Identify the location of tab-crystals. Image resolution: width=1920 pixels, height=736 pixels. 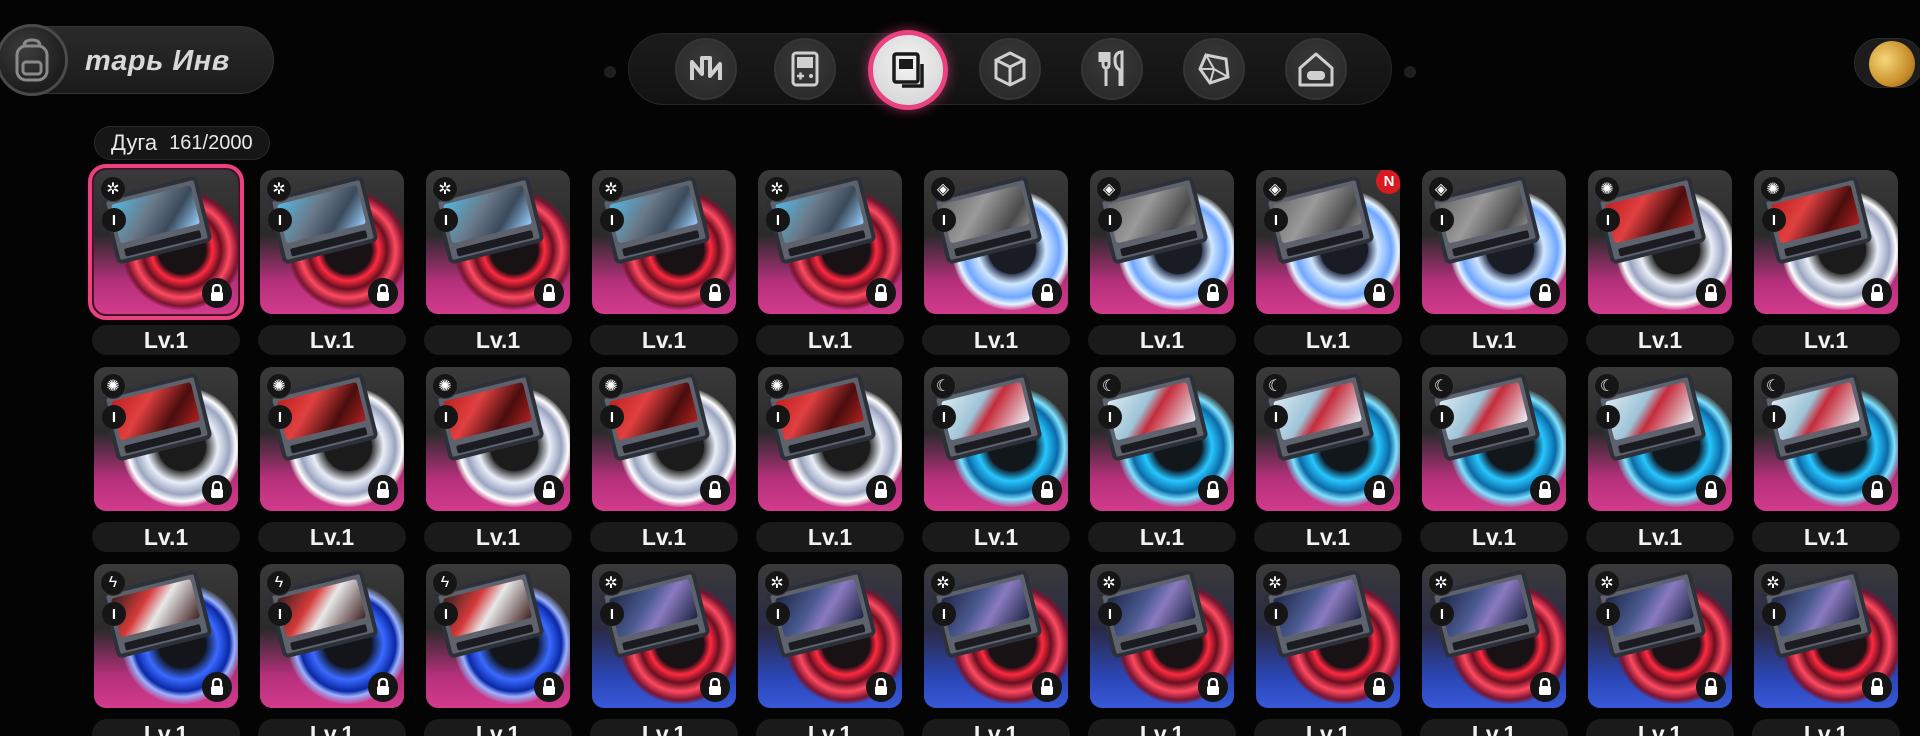
(1214, 69).